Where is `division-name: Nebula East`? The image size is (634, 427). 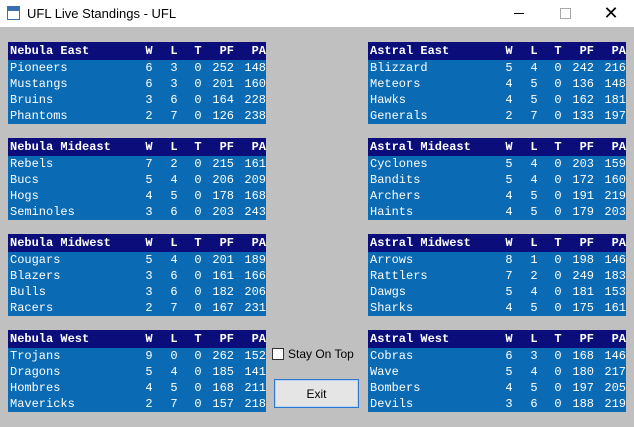
division-name: Nebula East is located at coordinates (50, 51).